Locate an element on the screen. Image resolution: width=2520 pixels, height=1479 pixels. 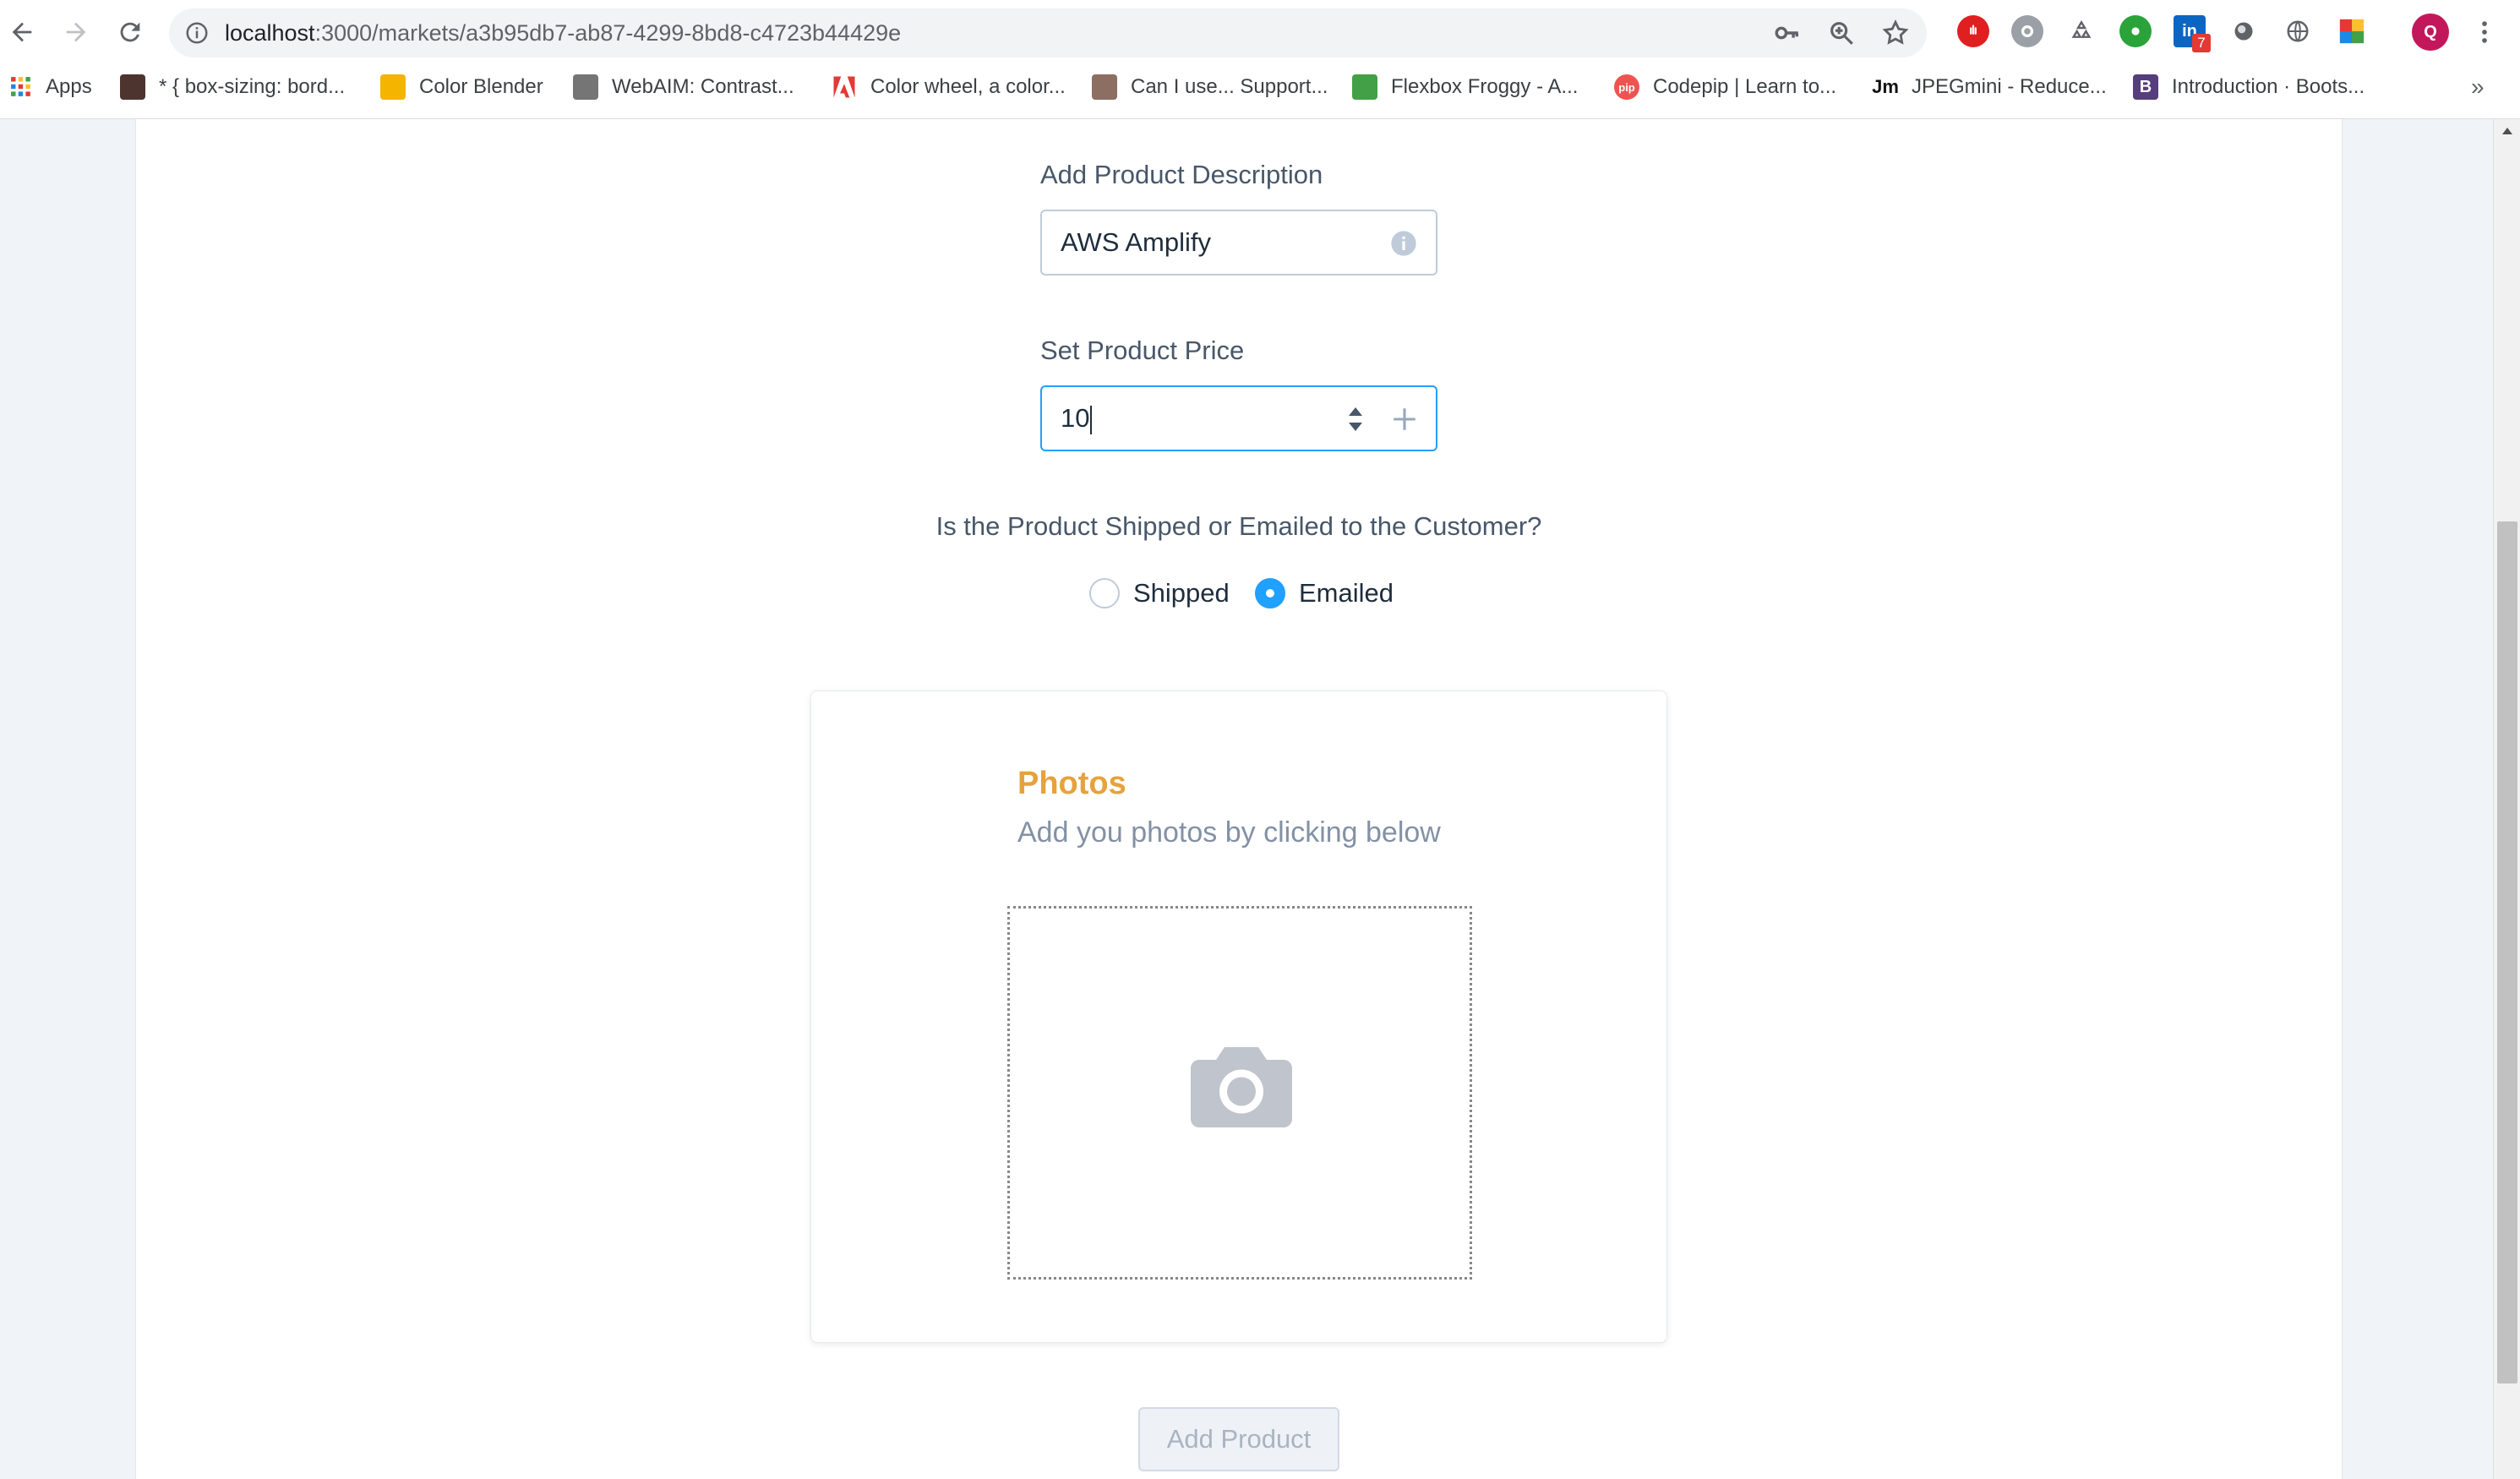
photos-title: Photos is located at coordinates (1071, 783).